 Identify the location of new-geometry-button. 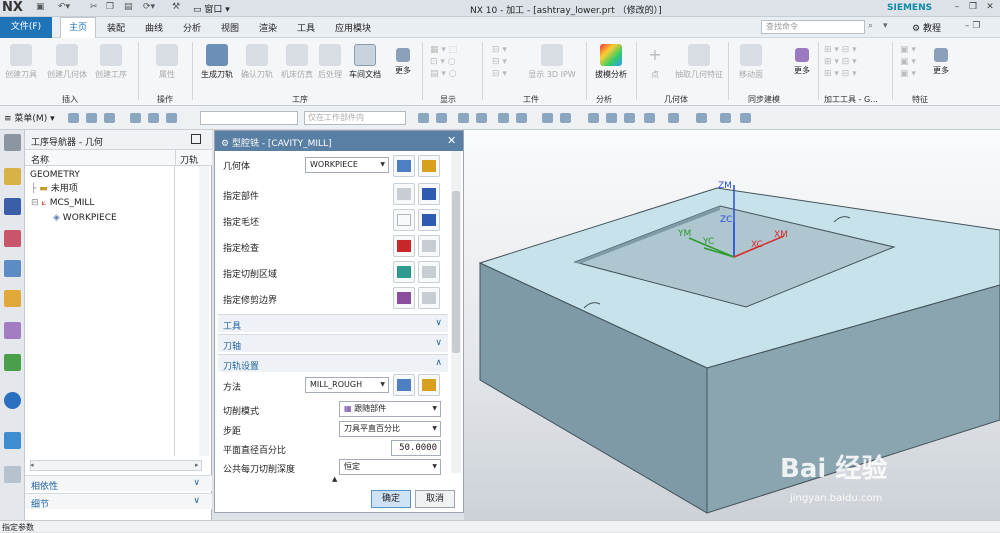
(404, 166).